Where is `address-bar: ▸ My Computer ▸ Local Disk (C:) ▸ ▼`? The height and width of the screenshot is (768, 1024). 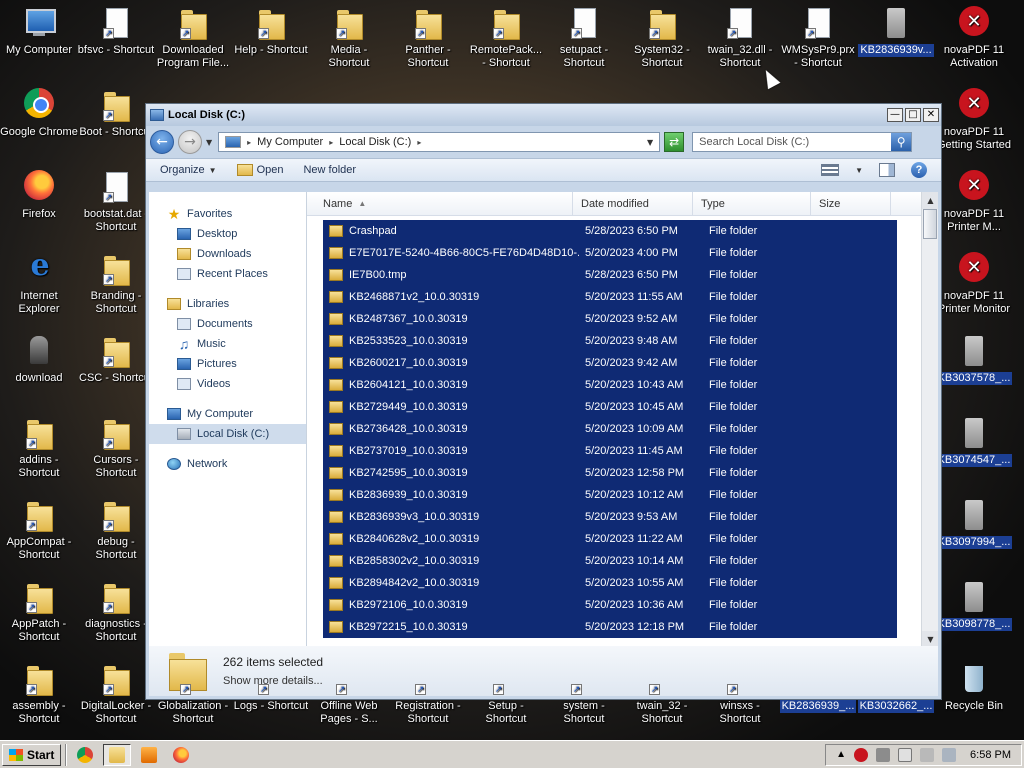 address-bar: ▸ My Computer ▸ Local Disk (C:) ▸ ▼ is located at coordinates (439, 142).